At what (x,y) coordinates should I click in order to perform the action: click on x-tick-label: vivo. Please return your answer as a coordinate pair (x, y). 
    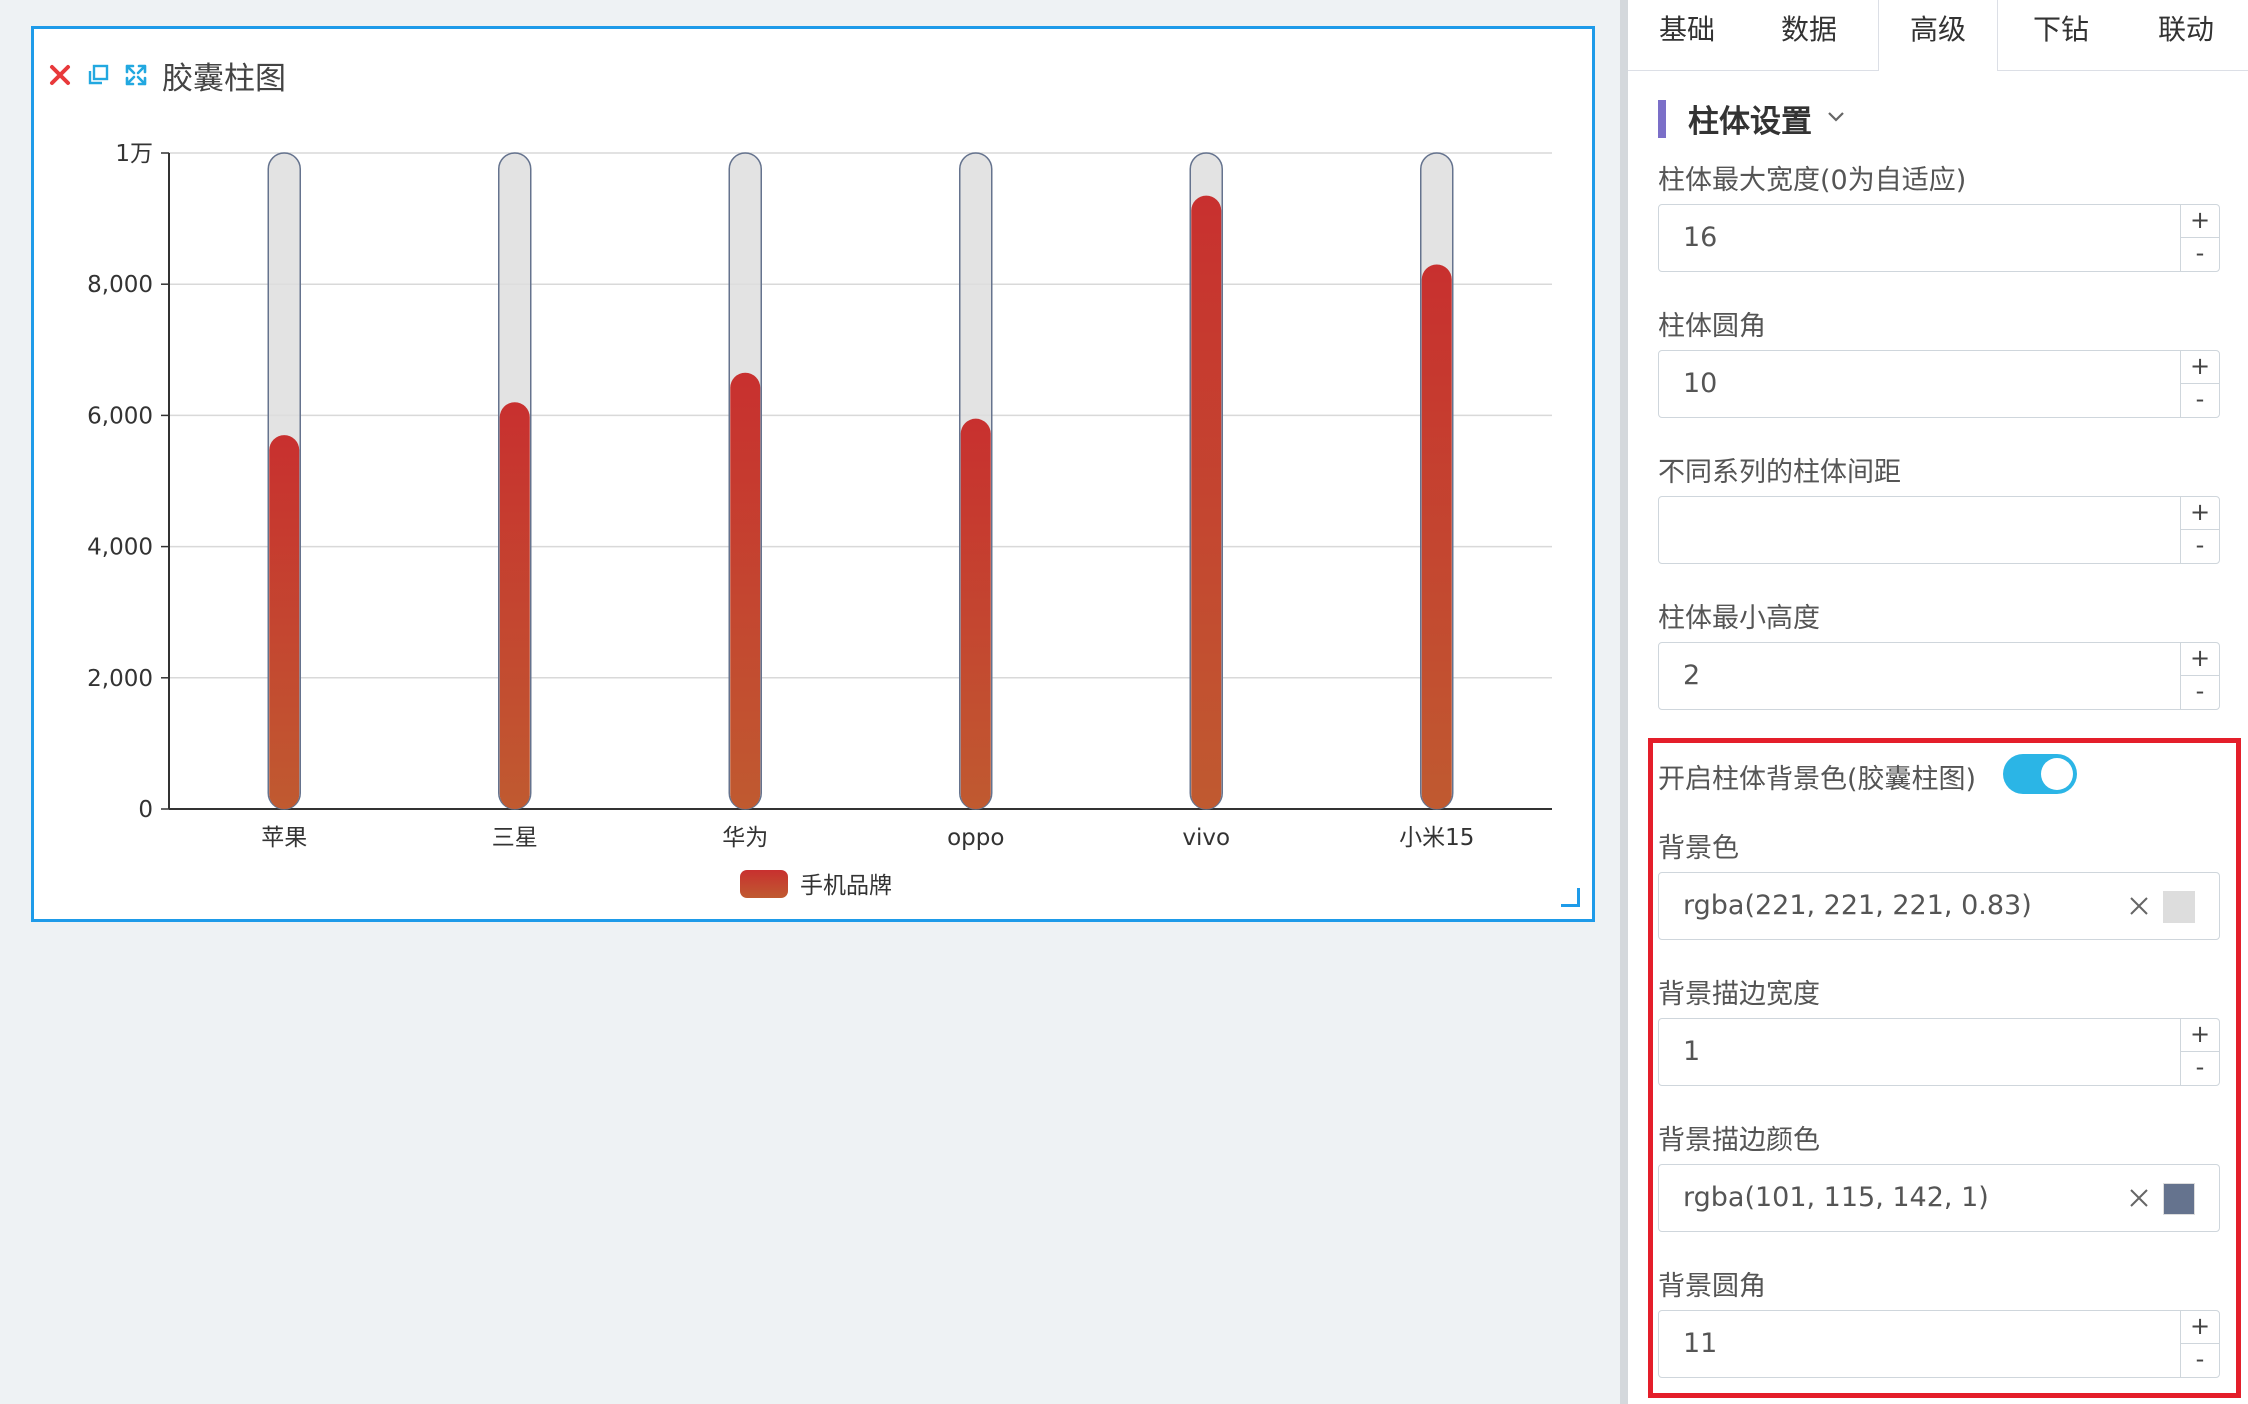
    Looking at the image, I should click on (1206, 838).